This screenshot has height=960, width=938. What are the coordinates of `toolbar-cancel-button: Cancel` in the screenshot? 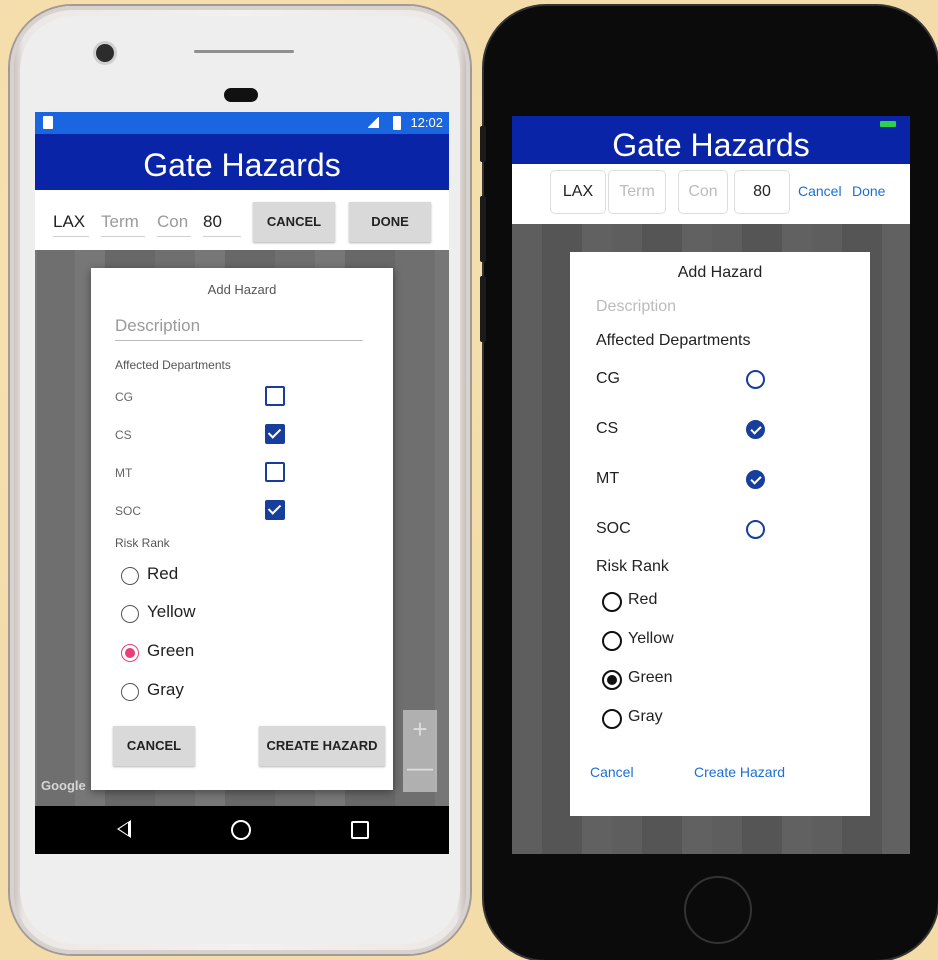 It's located at (820, 191).